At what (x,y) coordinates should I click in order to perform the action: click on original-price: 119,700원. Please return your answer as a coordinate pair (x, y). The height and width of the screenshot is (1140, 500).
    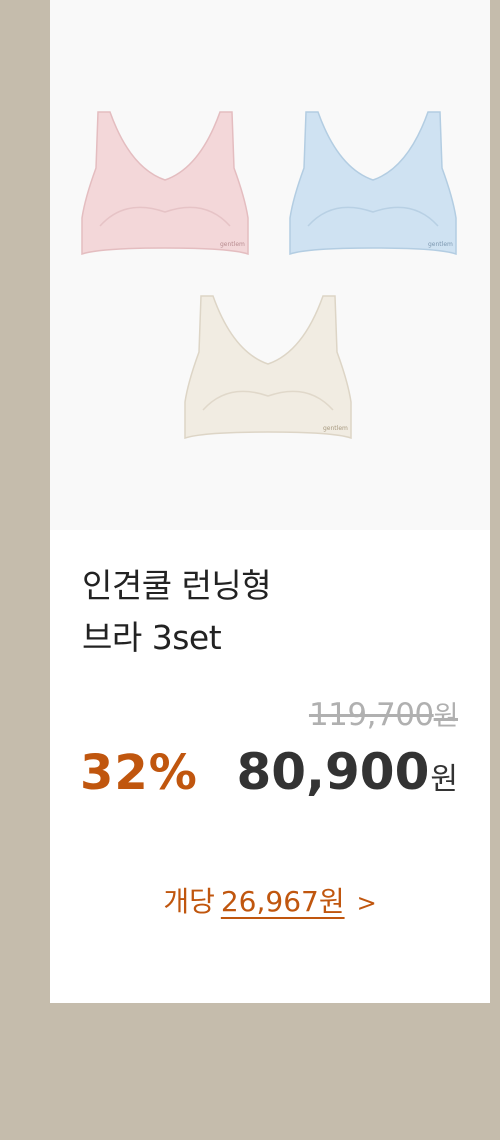
    Looking at the image, I should click on (383, 713).